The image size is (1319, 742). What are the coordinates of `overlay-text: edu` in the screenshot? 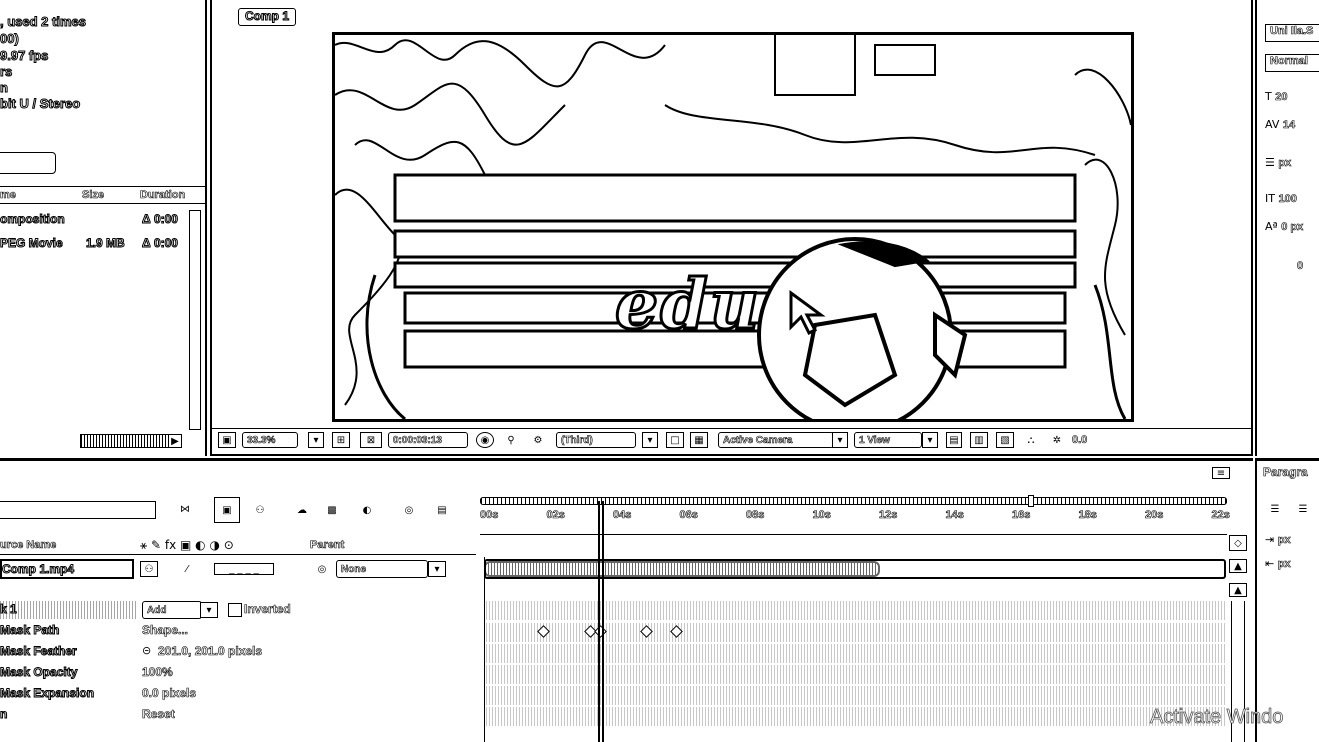 It's located at (687, 305).